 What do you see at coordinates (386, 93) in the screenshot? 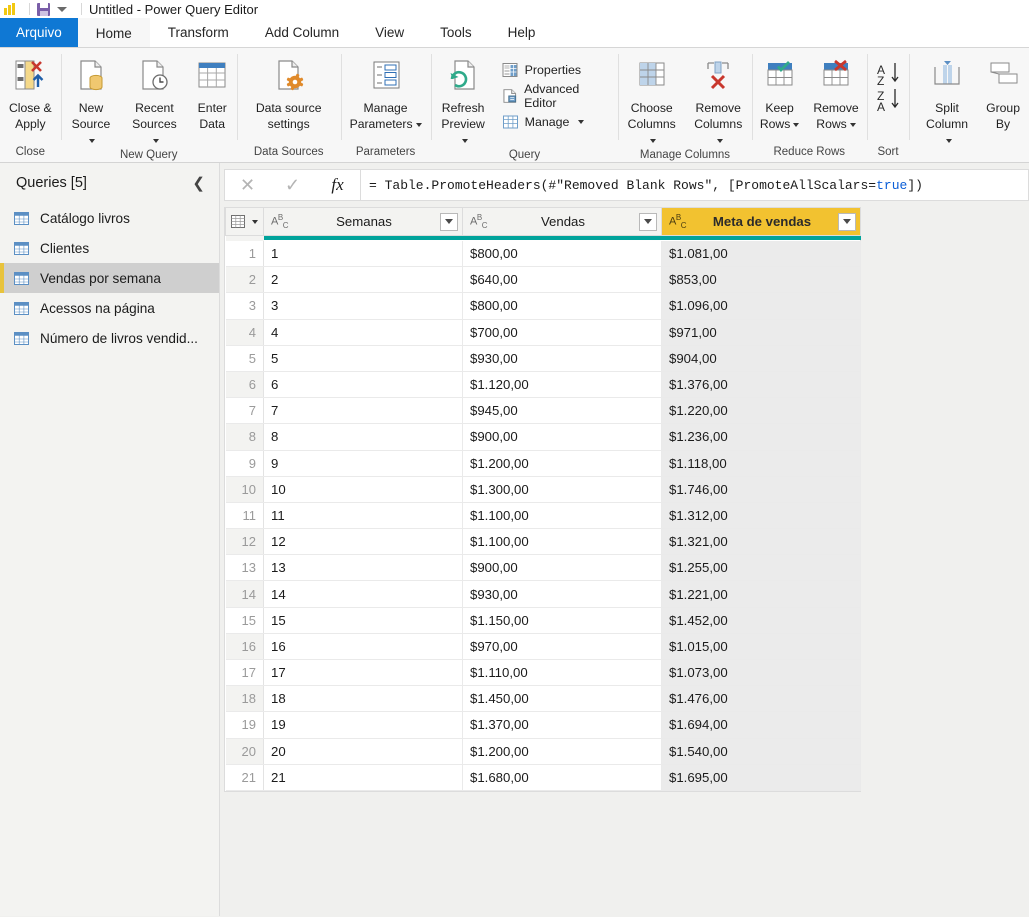
I see `manage-parameters-button: Manage Parameters` at bounding box center [386, 93].